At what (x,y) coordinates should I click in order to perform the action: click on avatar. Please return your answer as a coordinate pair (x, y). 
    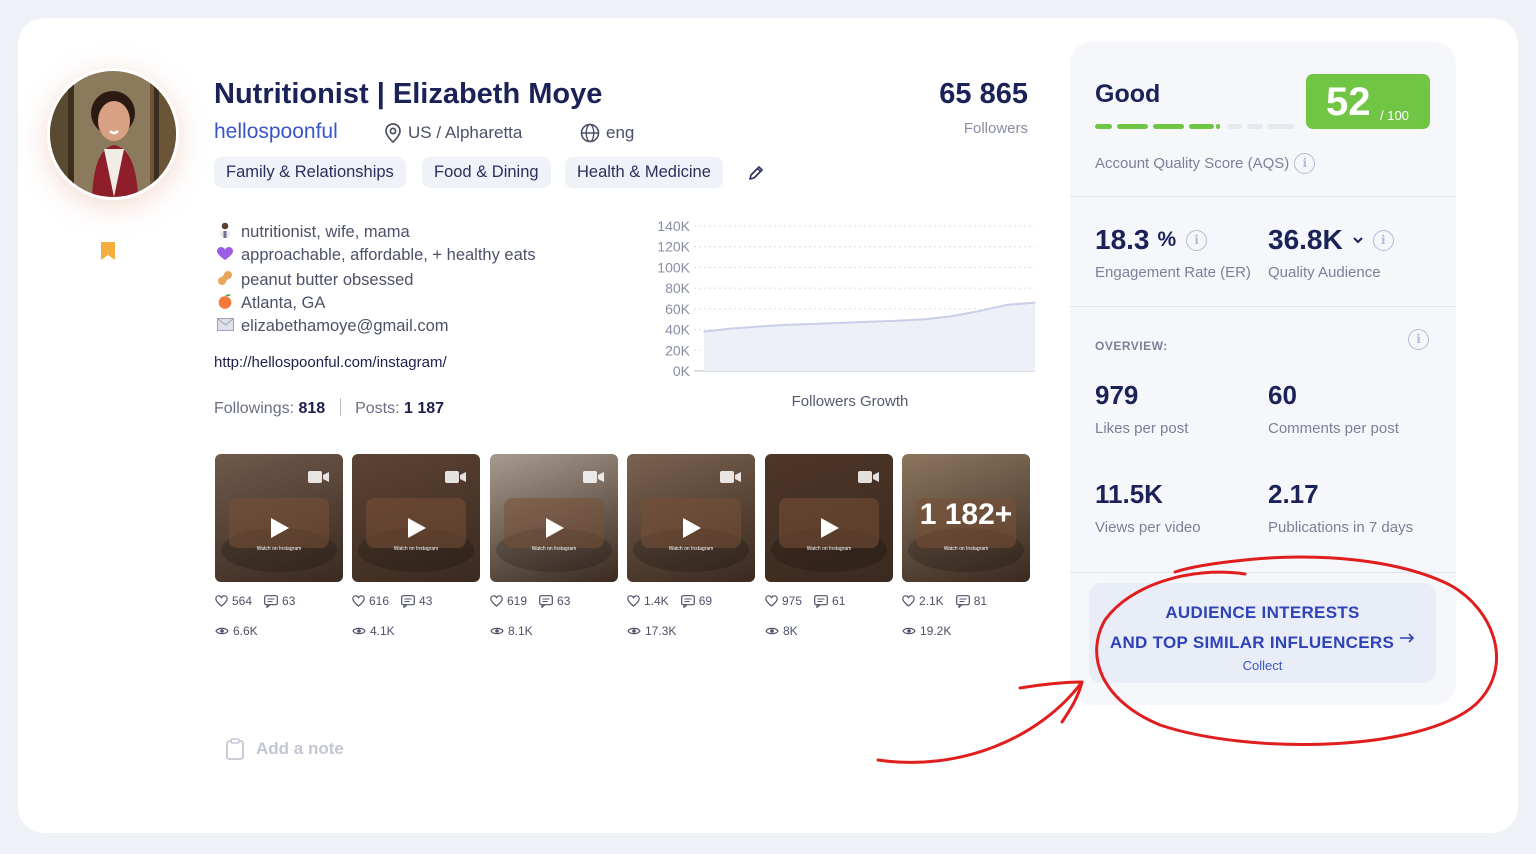
    Looking at the image, I should click on (113, 134).